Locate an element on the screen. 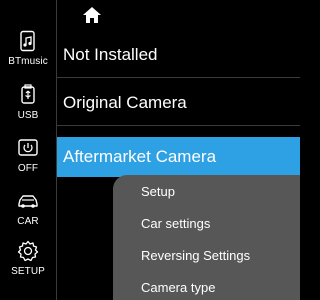 This screenshot has width=320, height=300. popup-item-reversing-settings: Reversing Settings is located at coordinates (206, 255).